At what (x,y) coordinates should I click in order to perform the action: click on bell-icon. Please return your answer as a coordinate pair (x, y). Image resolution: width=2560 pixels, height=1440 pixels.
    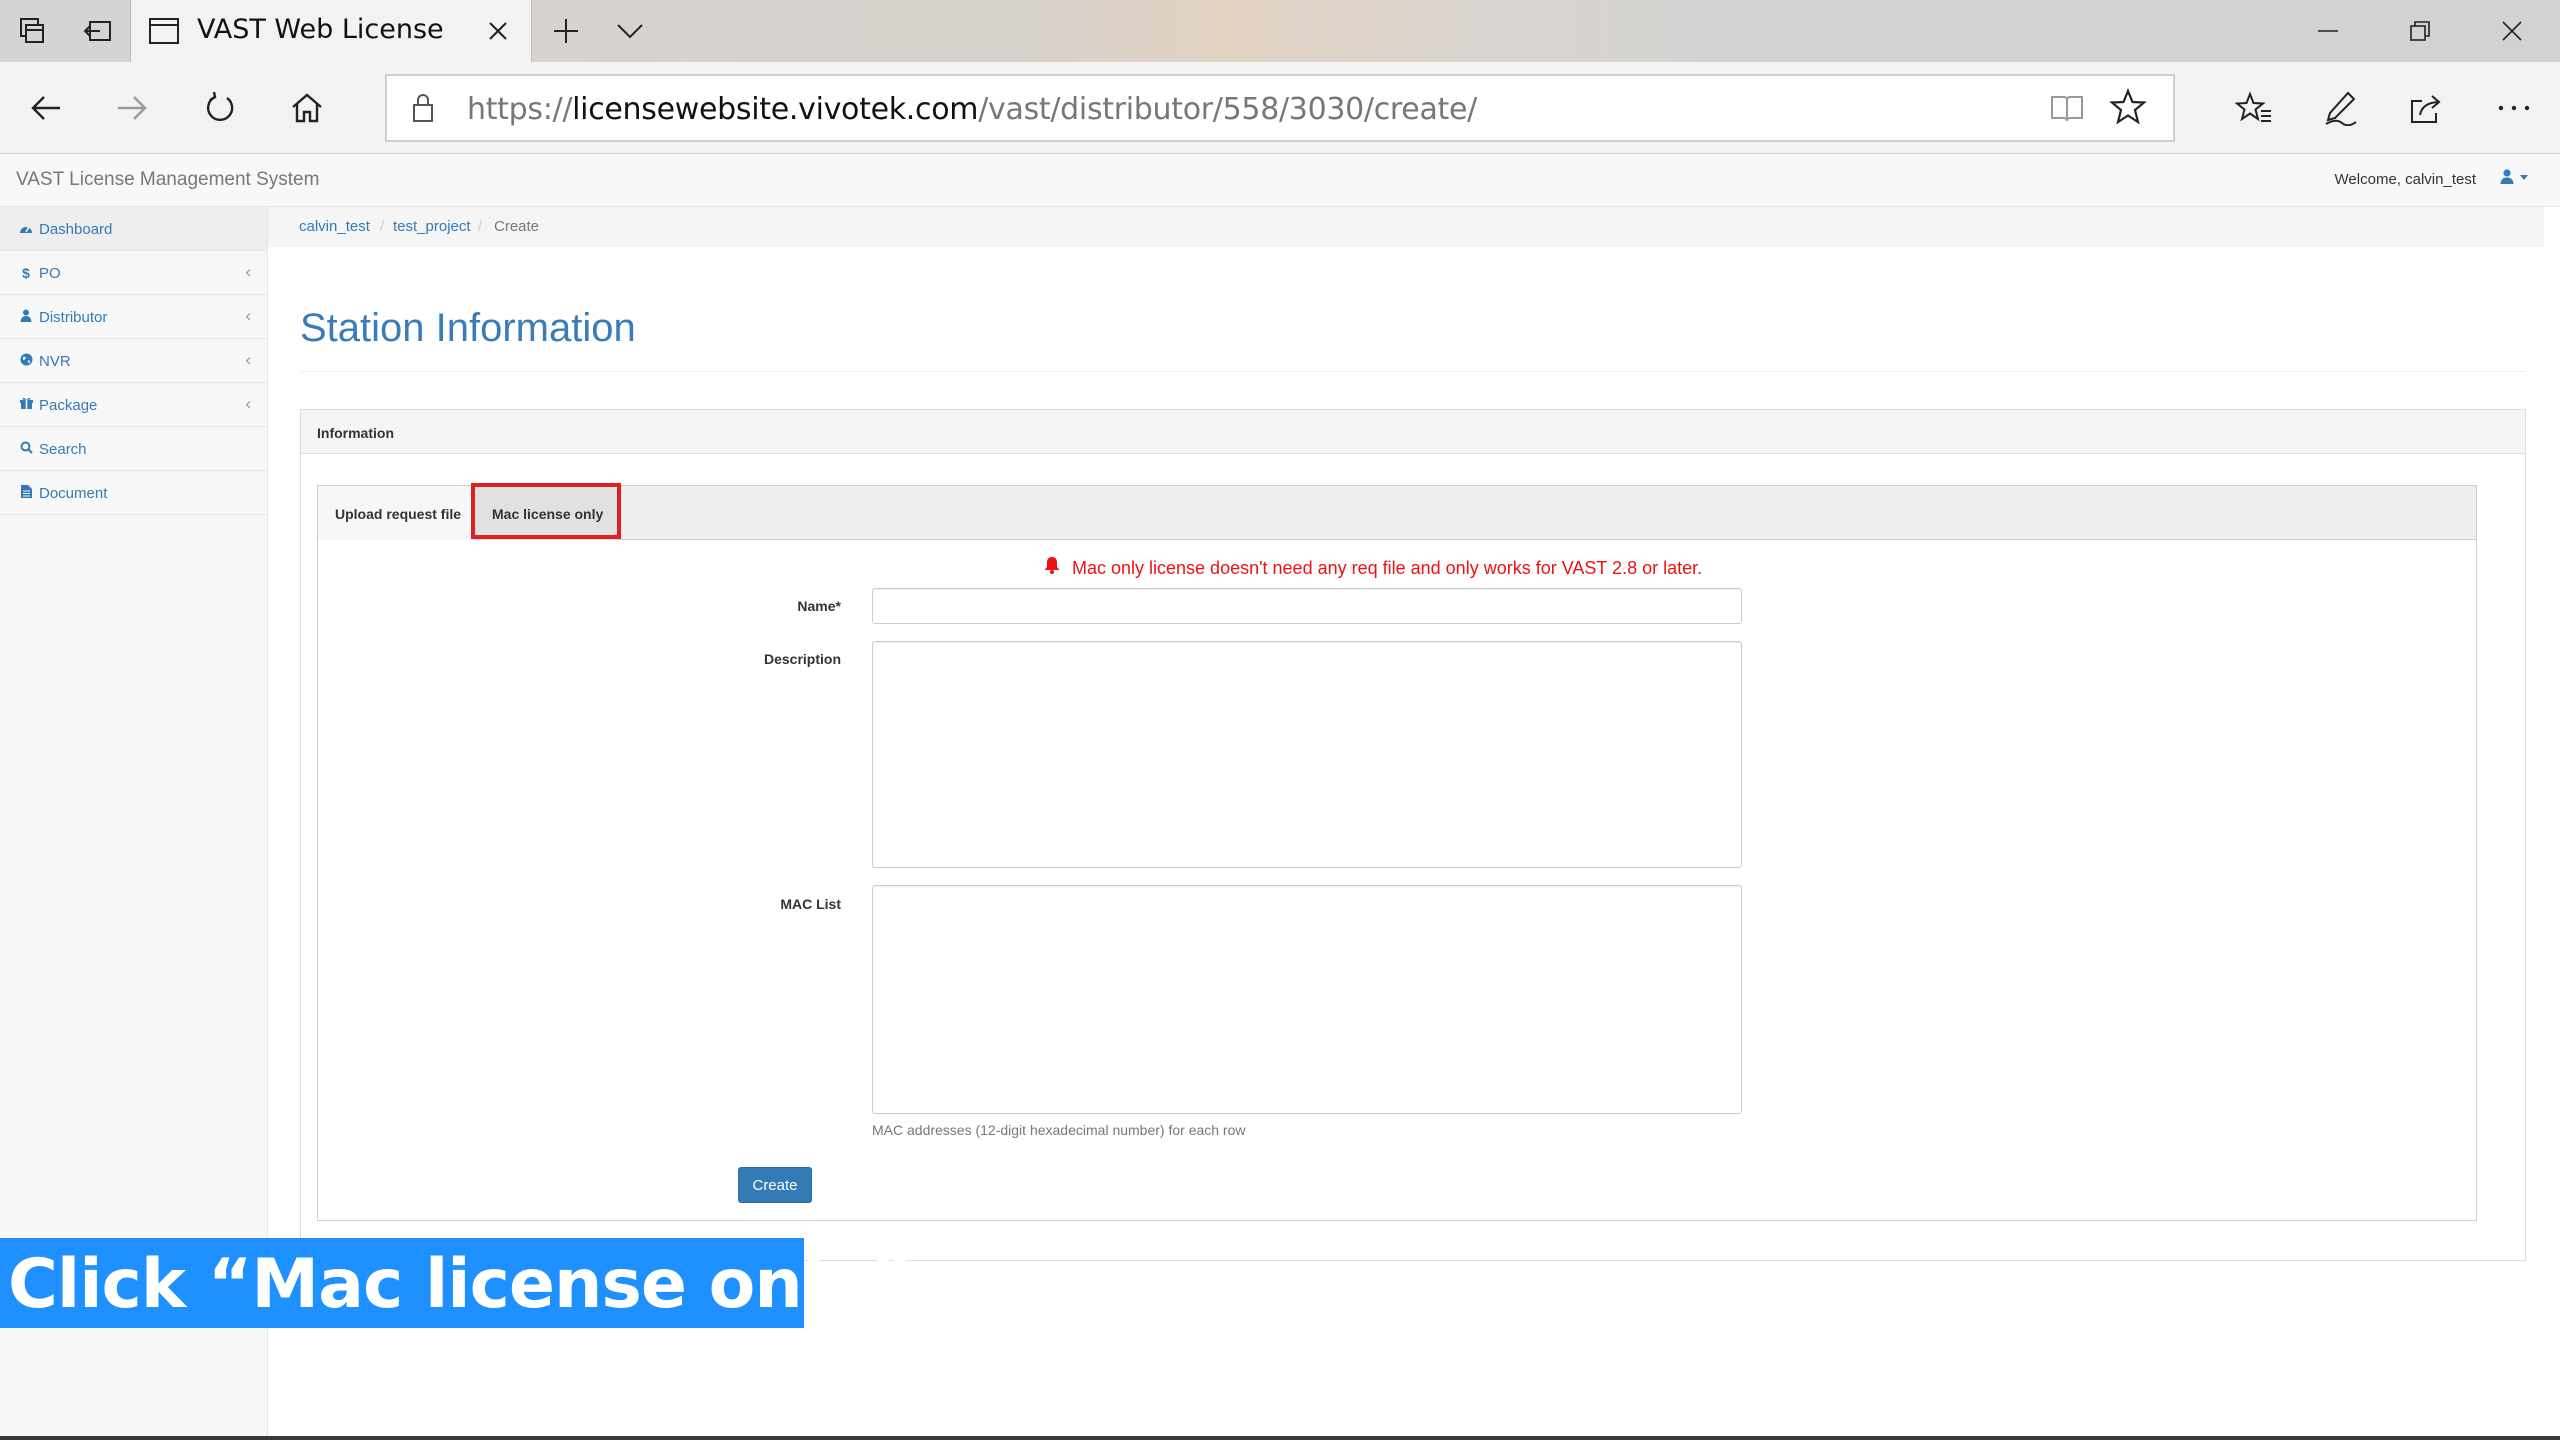
    Looking at the image, I should click on (1053, 567).